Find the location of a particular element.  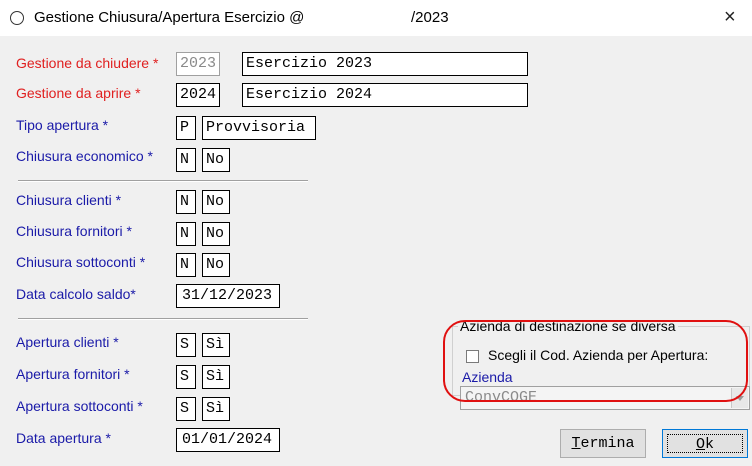

gestione-chiudere-code-field: 2023 is located at coordinates (198, 64).